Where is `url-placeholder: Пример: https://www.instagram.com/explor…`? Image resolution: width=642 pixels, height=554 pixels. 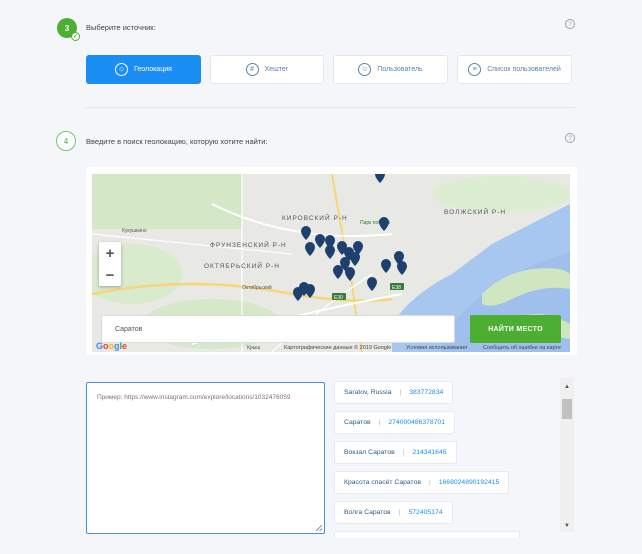
url-placeholder: Пример: https://www.instagram.com/explor… is located at coordinates (194, 397).